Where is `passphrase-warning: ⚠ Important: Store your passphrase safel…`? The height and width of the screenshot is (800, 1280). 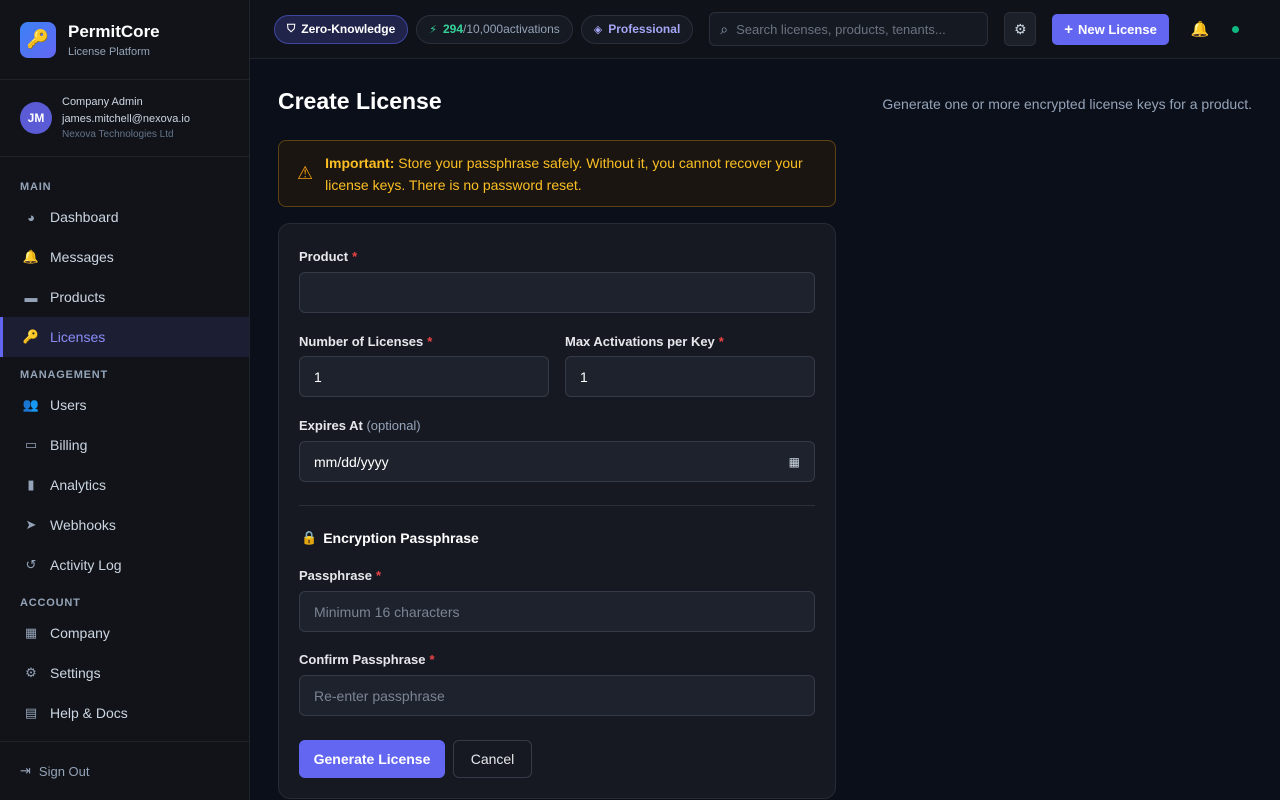
passphrase-warning: ⚠ Important: Store your passphrase safel… is located at coordinates (557, 173).